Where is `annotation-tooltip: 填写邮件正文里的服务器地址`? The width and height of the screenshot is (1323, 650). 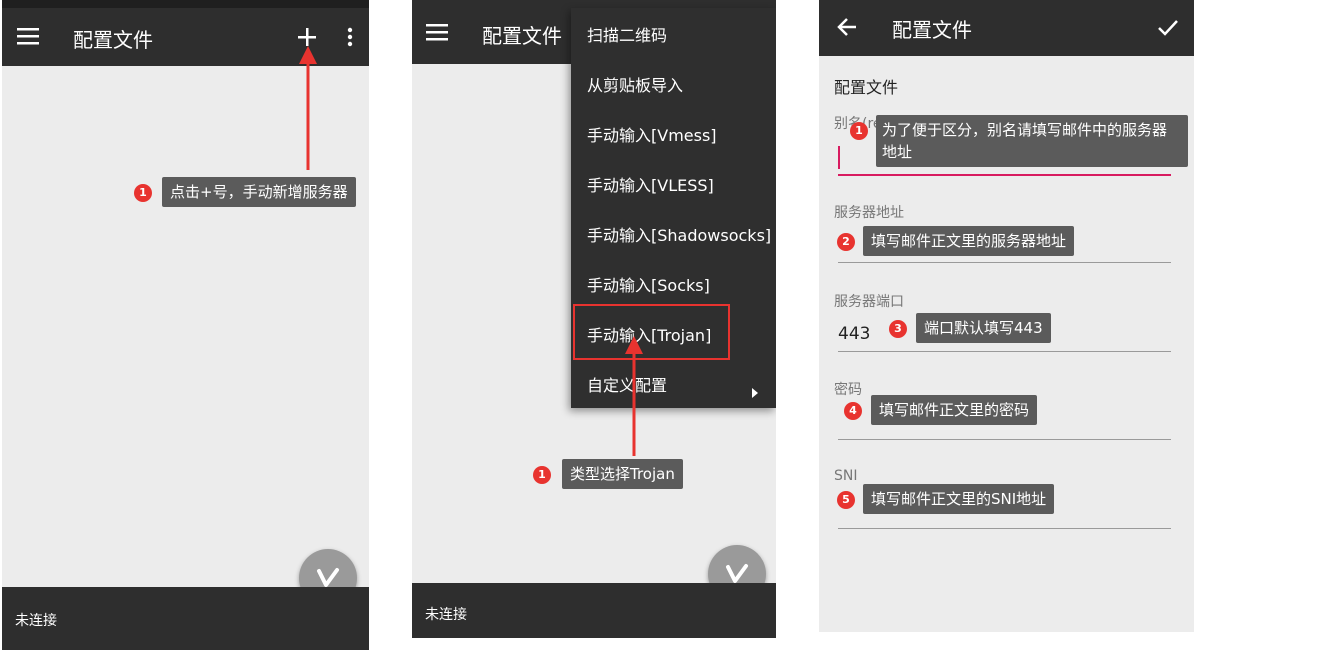 annotation-tooltip: 填写邮件正文里的服务器地址 is located at coordinates (969, 241).